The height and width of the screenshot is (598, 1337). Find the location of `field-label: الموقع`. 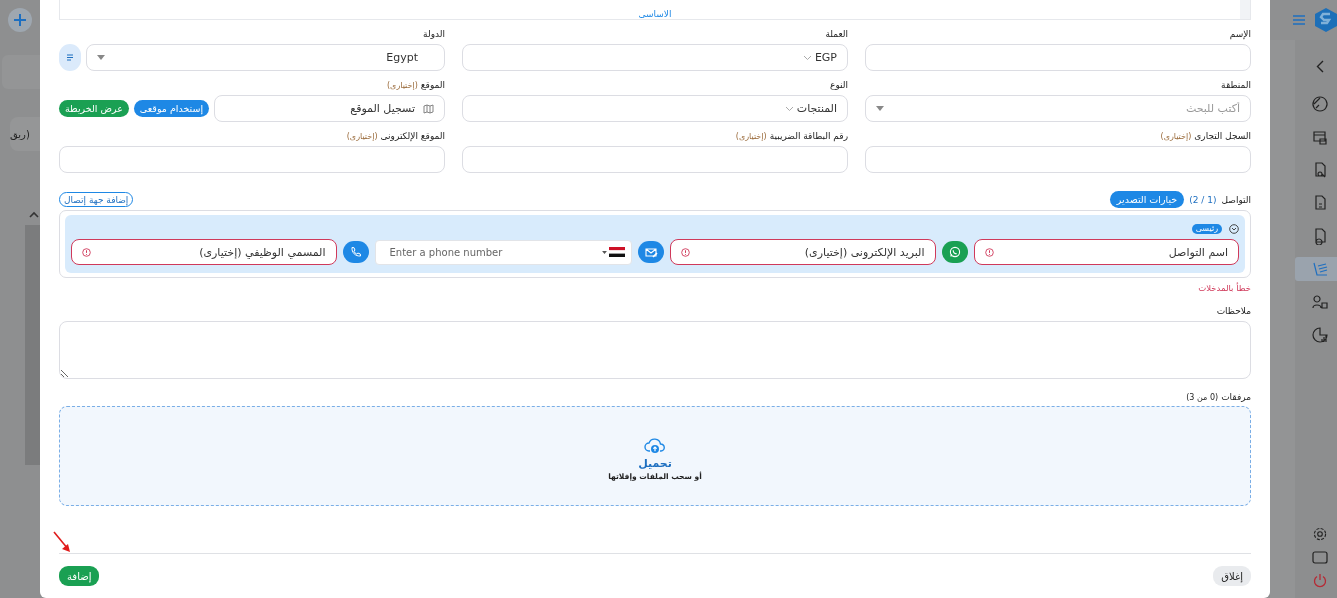

field-label: الموقع is located at coordinates (432, 85).